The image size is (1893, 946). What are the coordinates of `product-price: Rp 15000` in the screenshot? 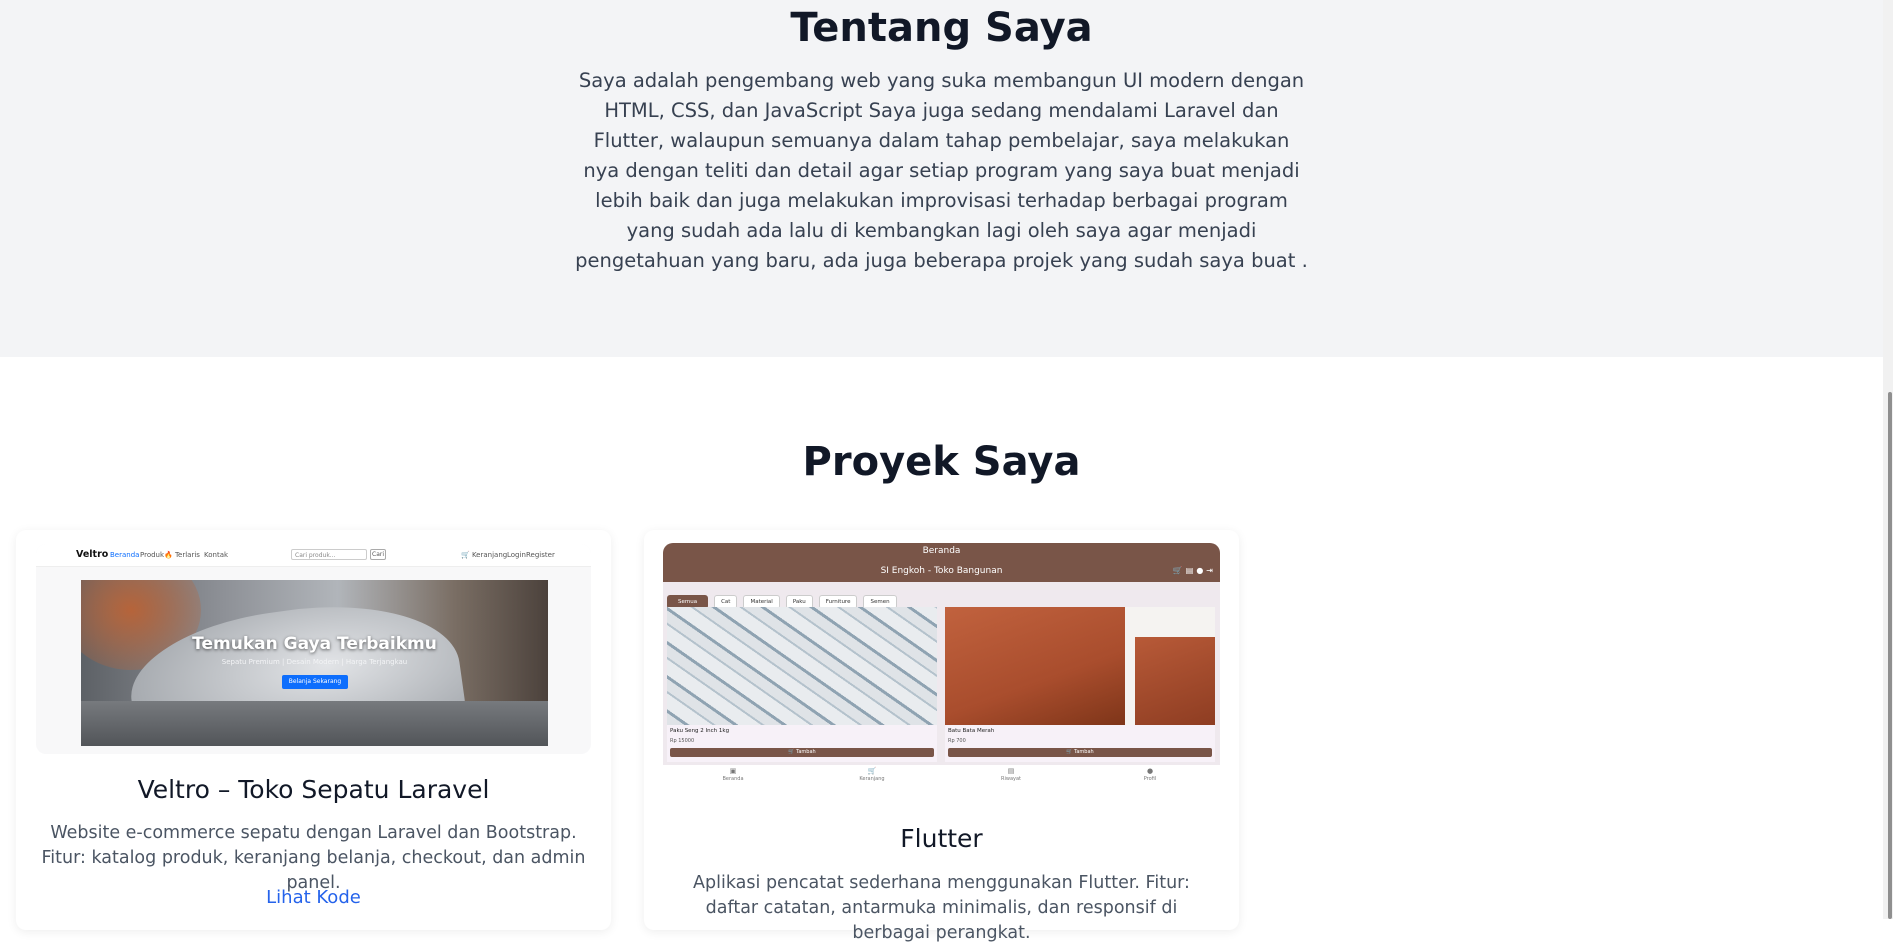 It's located at (682, 741).